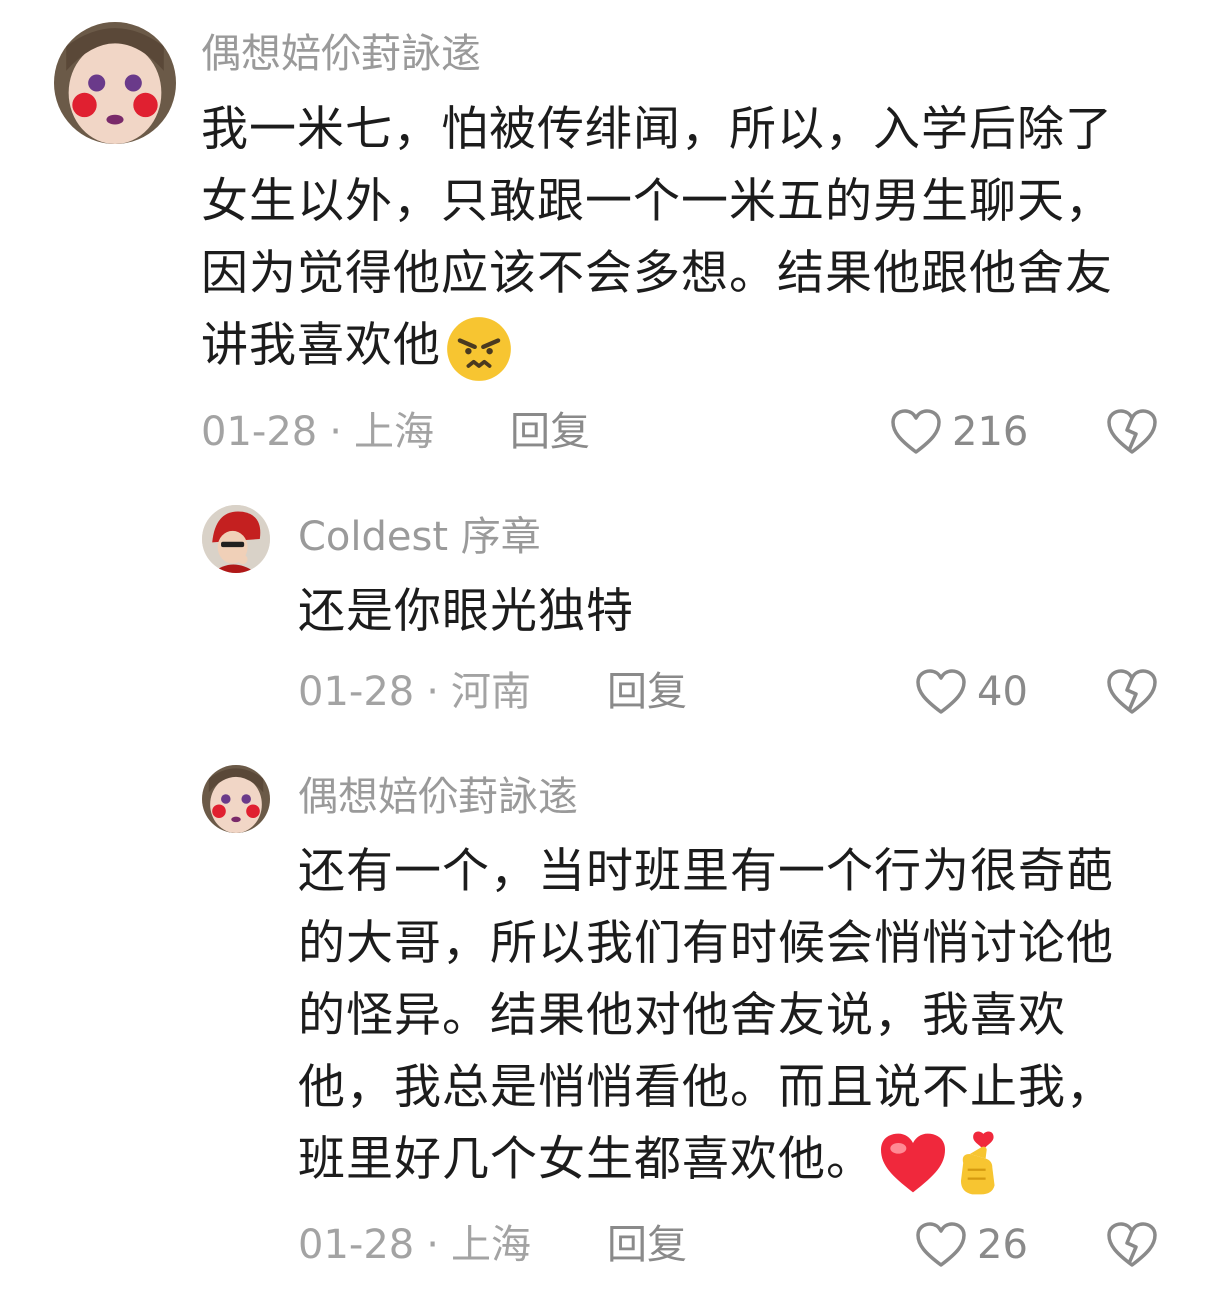 The width and height of the screenshot is (1224, 1291). Describe the element at coordinates (419, 537) in the screenshot. I see `username: Coldest 序章` at that location.